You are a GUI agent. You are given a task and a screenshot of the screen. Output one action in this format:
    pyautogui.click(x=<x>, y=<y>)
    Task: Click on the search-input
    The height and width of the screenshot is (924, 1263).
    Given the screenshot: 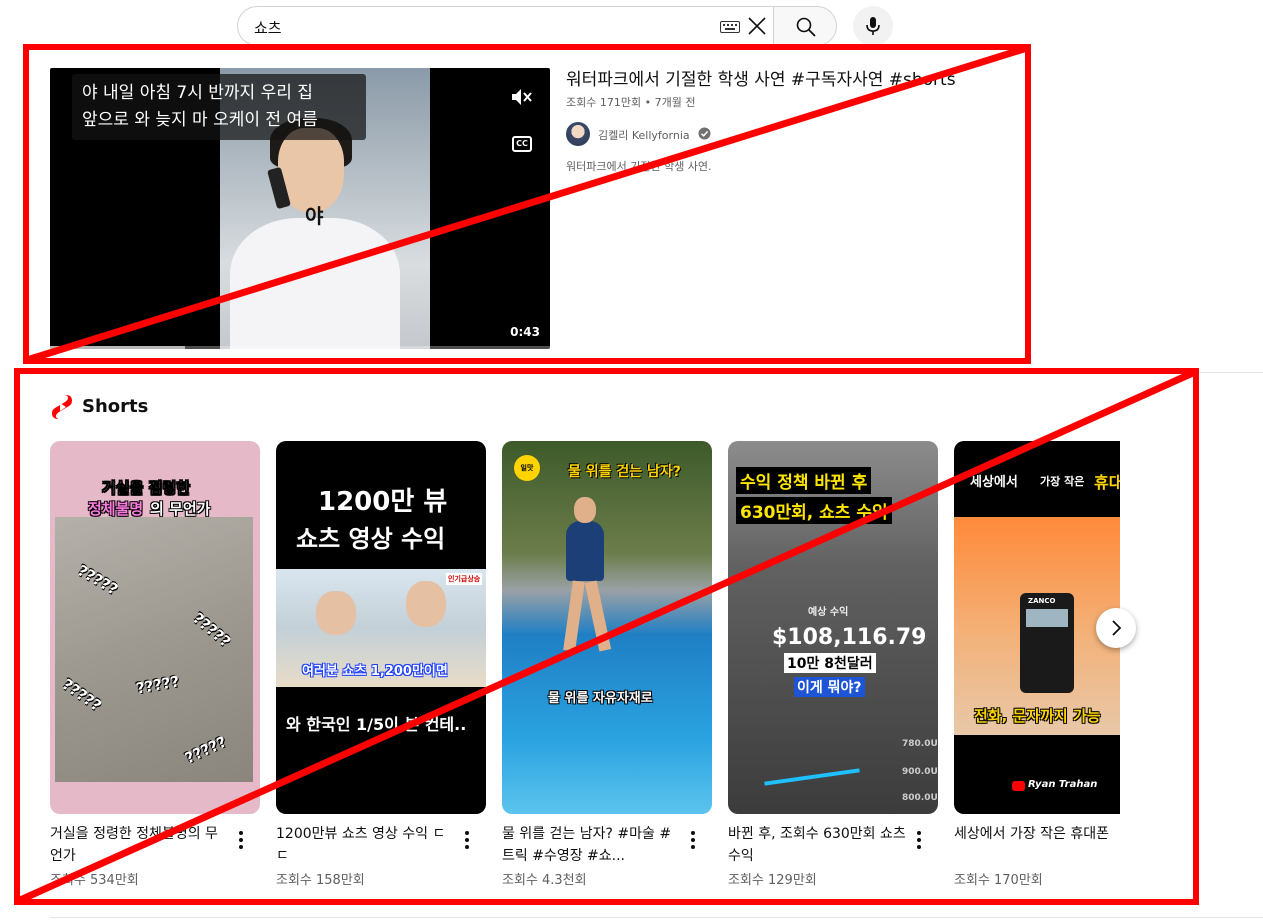 What is the action you would take?
    pyautogui.click(x=474, y=27)
    